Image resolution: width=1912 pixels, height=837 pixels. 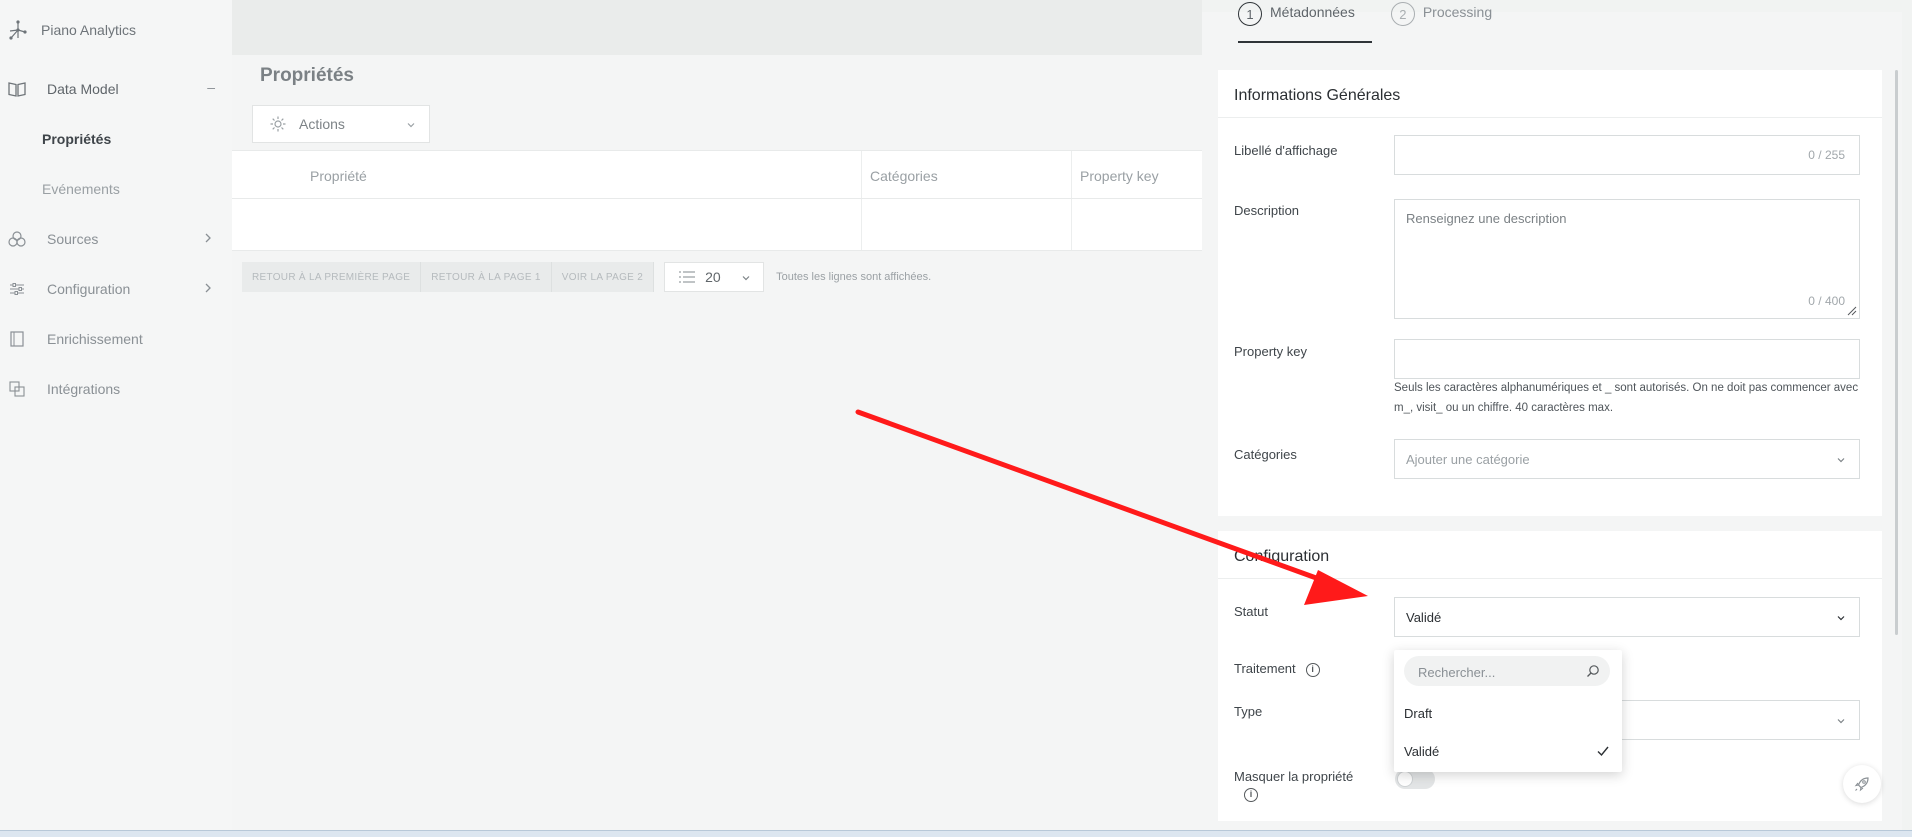 What do you see at coordinates (1265, 454) in the screenshot?
I see `categories-label: Catégories` at bounding box center [1265, 454].